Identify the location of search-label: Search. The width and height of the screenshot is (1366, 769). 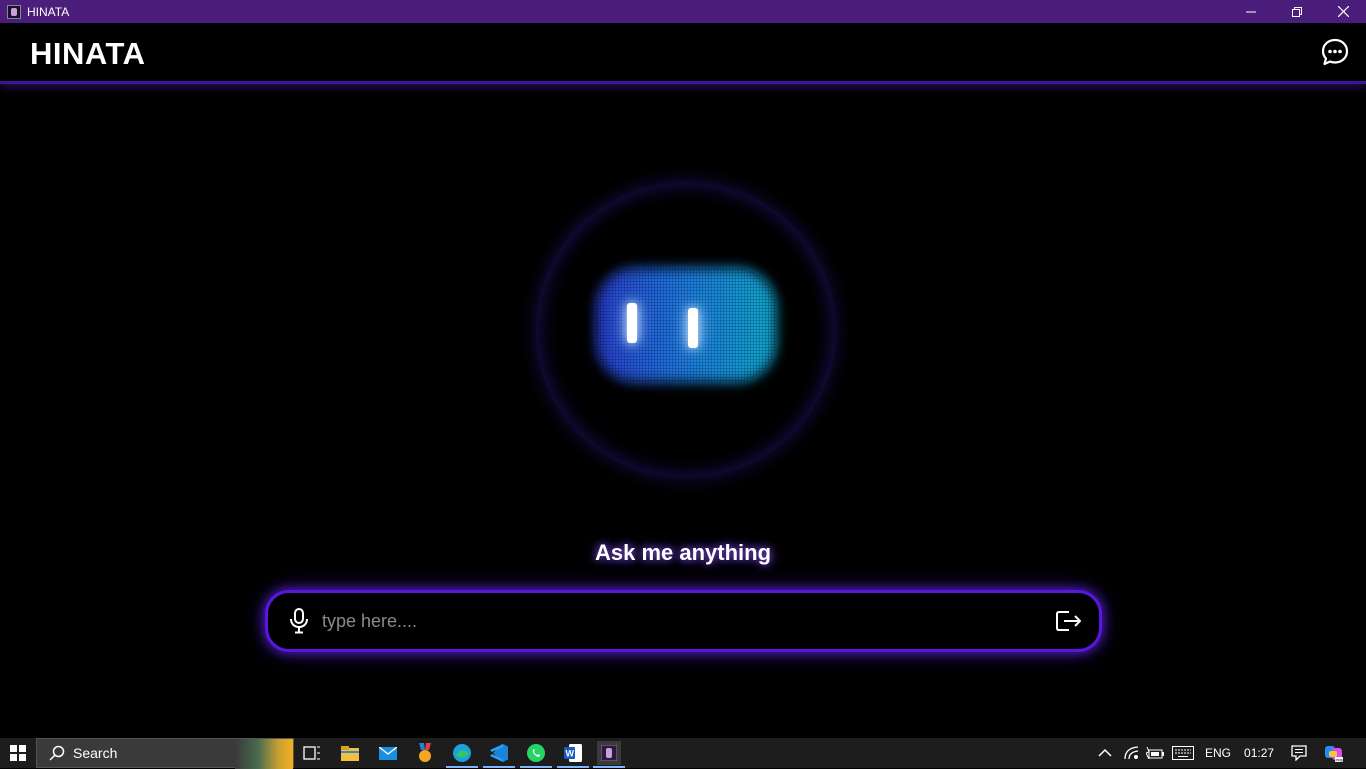
(95, 753).